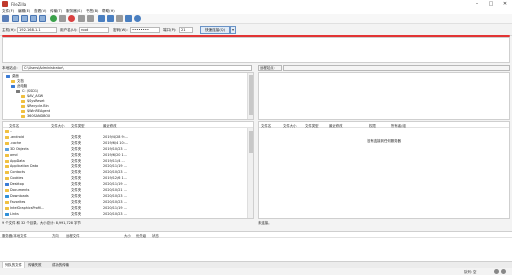  What do you see at coordinates (141, 235) in the screenshot?
I see `queue-col-priority: 优先级` at bounding box center [141, 235].